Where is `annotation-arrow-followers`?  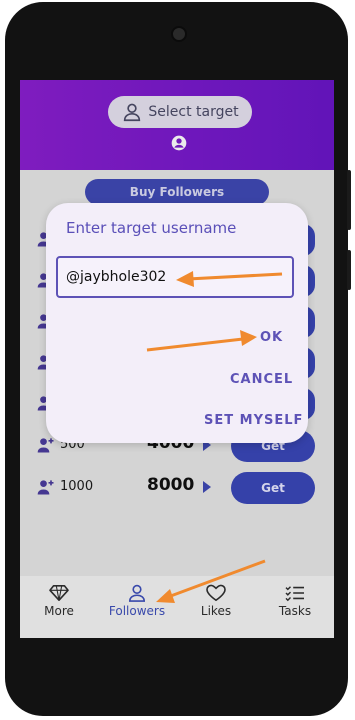
annotation-arrow-followers is located at coordinates (211, 581).